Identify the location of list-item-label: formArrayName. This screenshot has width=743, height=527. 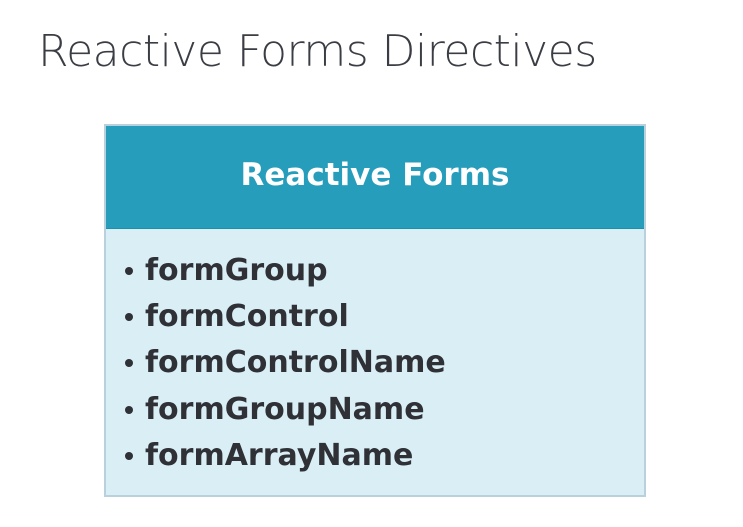
(279, 455).